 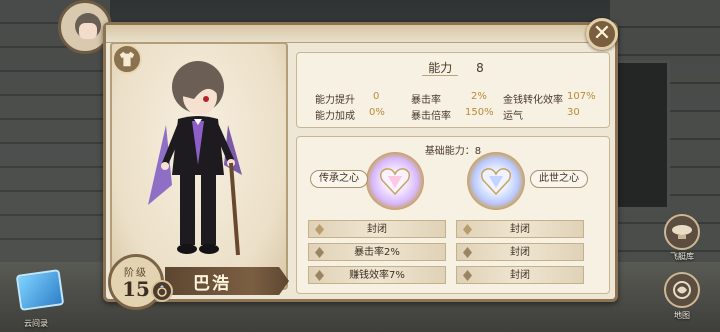 I want to click on ring-icon, so click(x=162, y=291).